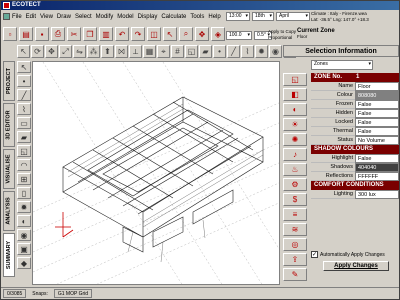 The height and width of the screenshot is (300, 400). What do you see at coordinates (74, 34) in the screenshot?
I see `cut-icon: ✂` at bounding box center [74, 34].